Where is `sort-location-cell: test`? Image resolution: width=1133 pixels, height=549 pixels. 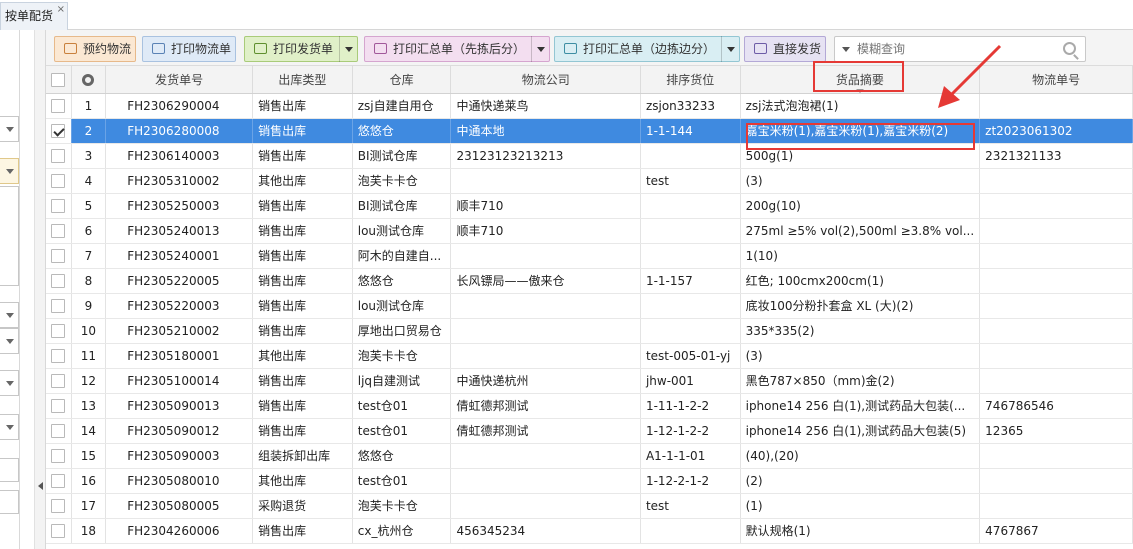 sort-location-cell: test is located at coordinates (690, 181).